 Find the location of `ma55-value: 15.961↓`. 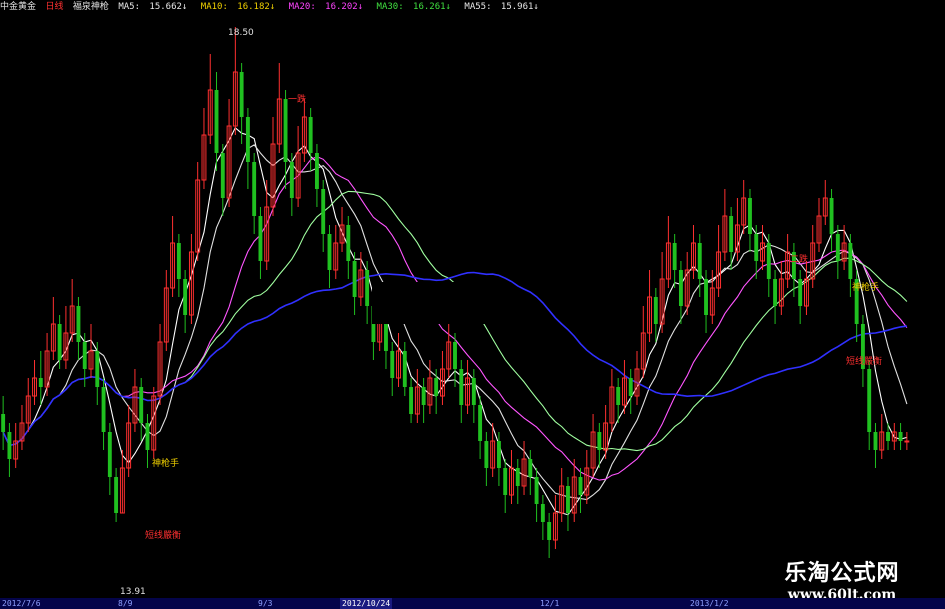

ma55-value: 15.961↓ is located at coordinates (519, 7).